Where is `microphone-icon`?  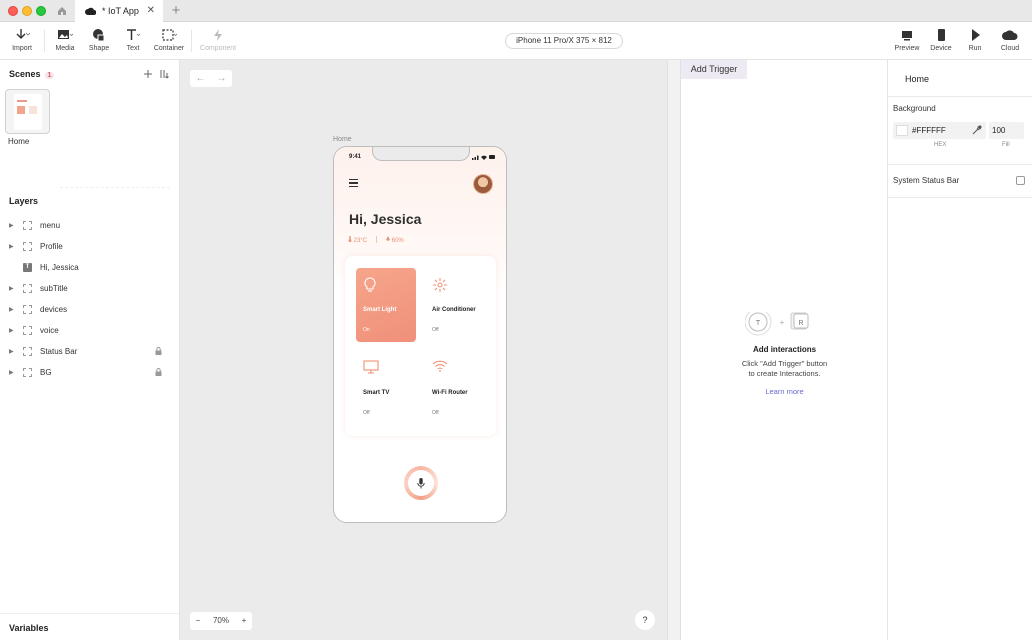 microphone-icon is located at coordinates (421, 482).